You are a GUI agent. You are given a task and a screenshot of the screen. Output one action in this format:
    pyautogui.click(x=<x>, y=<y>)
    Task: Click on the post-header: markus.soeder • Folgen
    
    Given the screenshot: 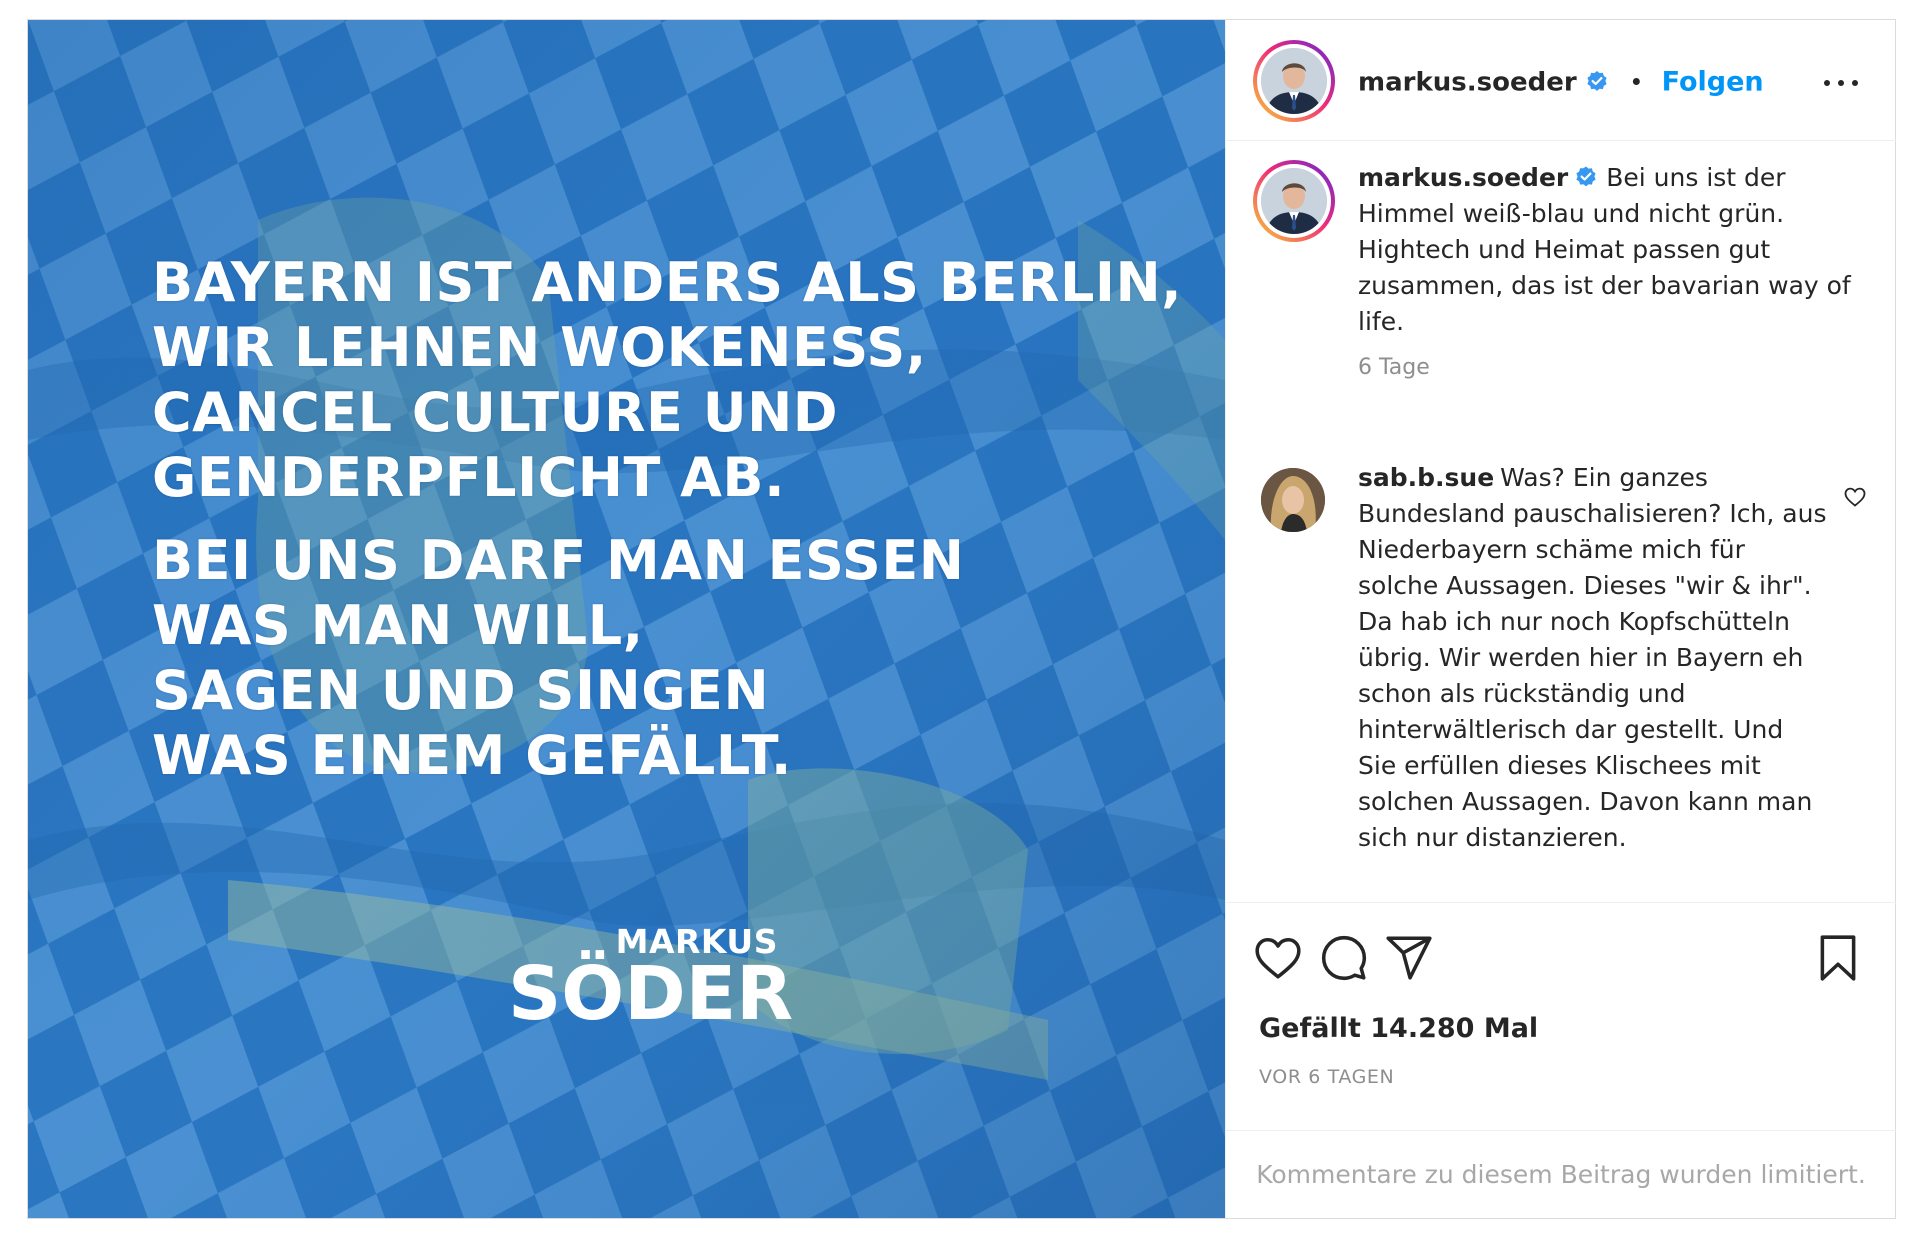 What is the action you would take?
    pyautogui.click(x=1561, y=80)
    